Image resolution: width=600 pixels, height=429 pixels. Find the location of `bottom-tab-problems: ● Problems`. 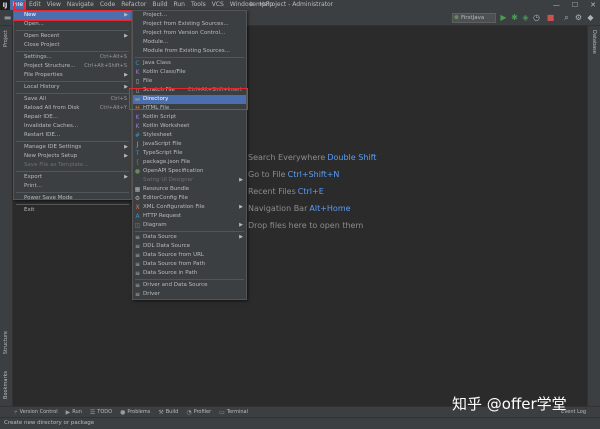

bottom-tab-problems: ● Problems is located at coordinates (135, 412).